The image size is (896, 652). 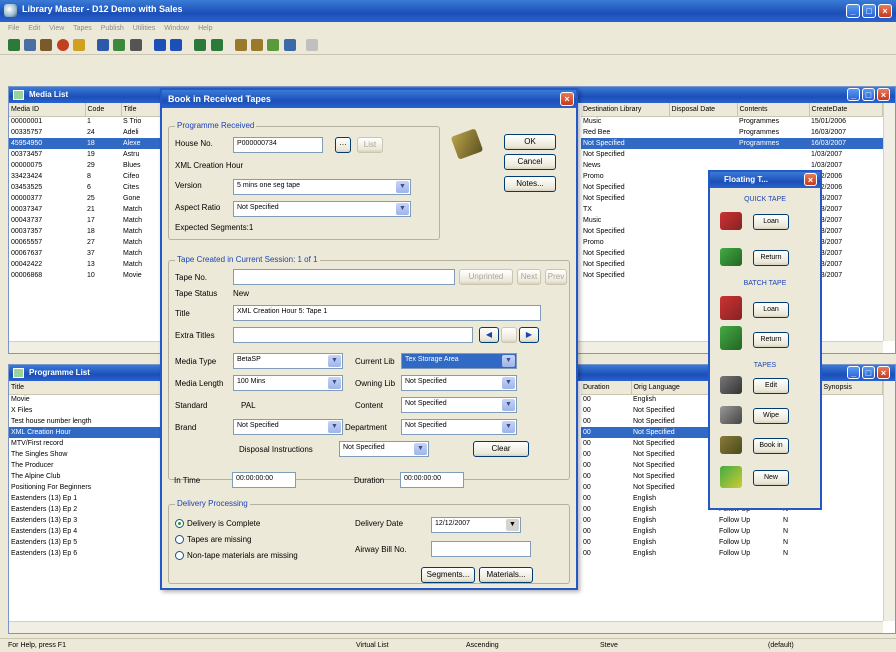 What do you see at coordinates (85, 132) in the screenshot?
I see `media-row: 00335757 24 Adeli` at bounding box center [85, 132].